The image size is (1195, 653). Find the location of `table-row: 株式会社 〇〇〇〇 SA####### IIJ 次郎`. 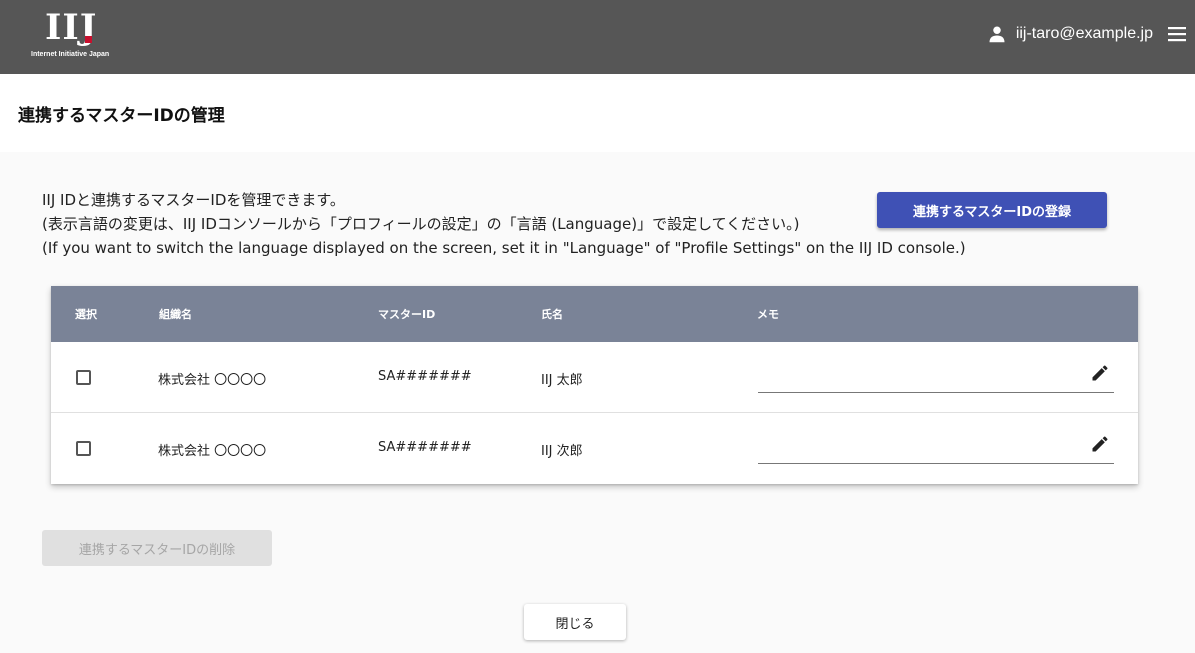

table-row: 株式会社 〇〇〇〇 SA####### IIJ 次郎 is located at coordinates (594, 448).